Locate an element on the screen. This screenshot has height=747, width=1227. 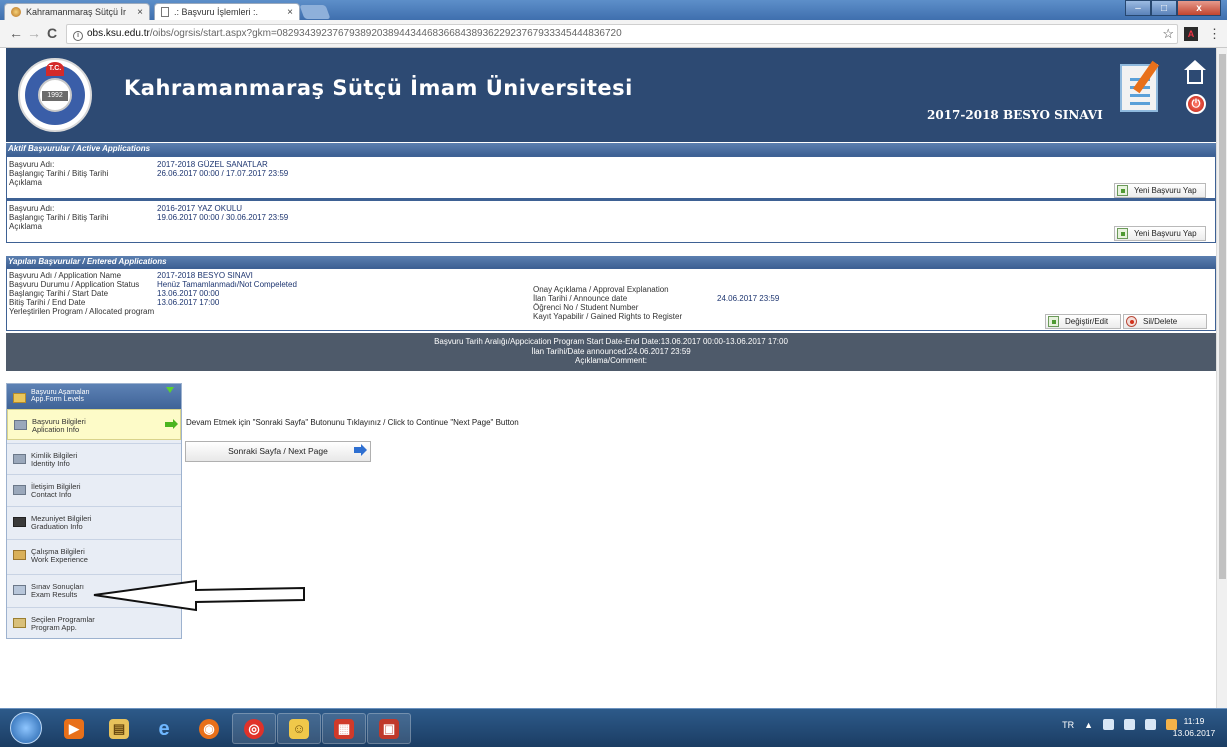
chrome-icon: ◎ is located at coordinates (254, 728).